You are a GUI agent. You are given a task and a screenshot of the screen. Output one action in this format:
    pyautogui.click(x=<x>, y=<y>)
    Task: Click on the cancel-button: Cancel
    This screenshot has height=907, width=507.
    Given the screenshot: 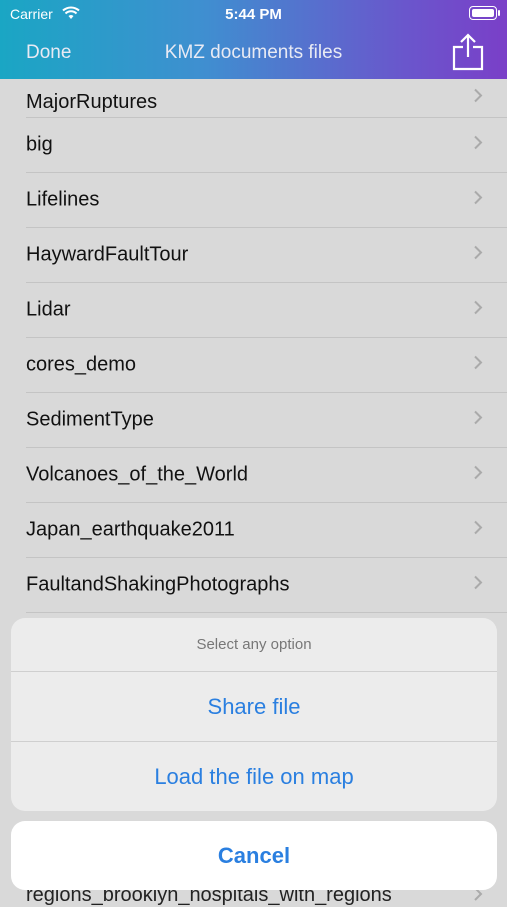 What is the action you would take?
    pyautogui.click(x=254, y=855)
    